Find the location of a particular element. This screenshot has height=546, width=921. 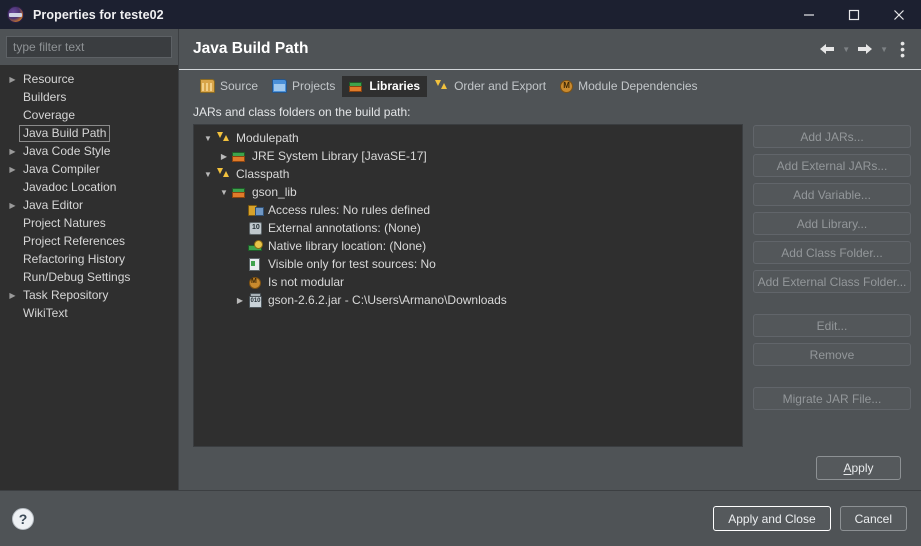

test-sources-icon is located at coordinates (255, 264).